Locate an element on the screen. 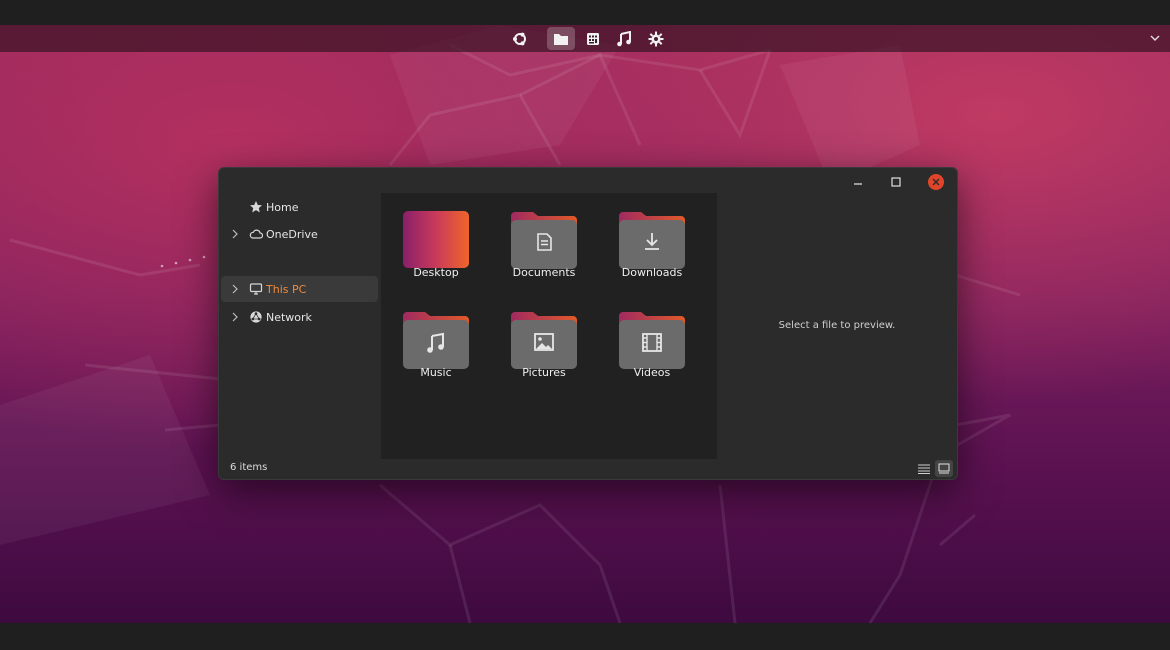 The width and height of the screenshot is (1170, 650). monitor-icon is located at coordinates (256, 289).